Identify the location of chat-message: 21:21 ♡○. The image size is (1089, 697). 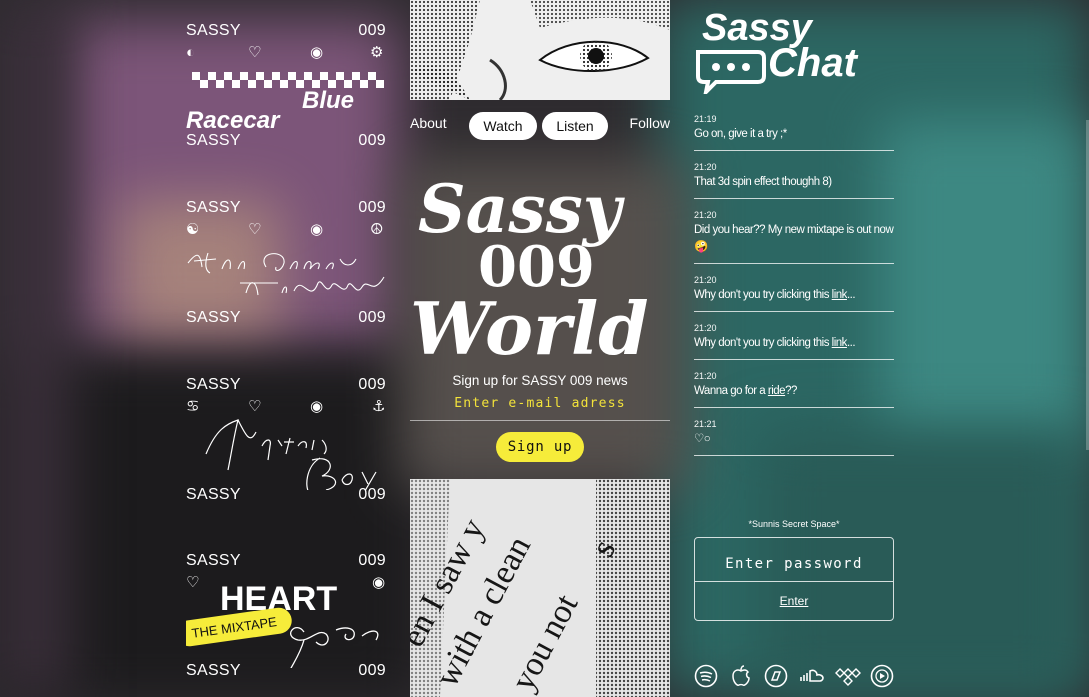
(794, 436).